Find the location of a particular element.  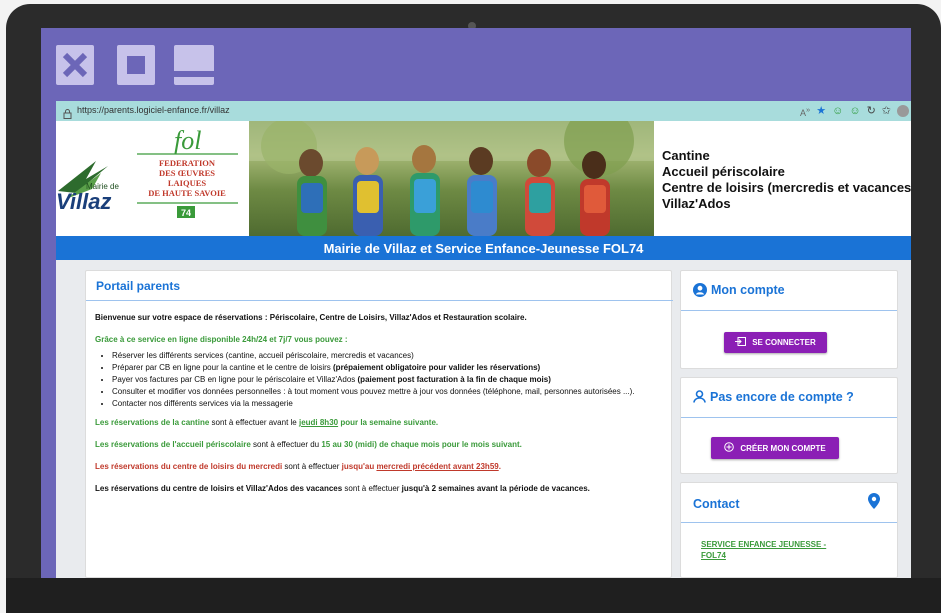

account-card: Mon compte SE CONNECTER is located at coordinates (789, 319).